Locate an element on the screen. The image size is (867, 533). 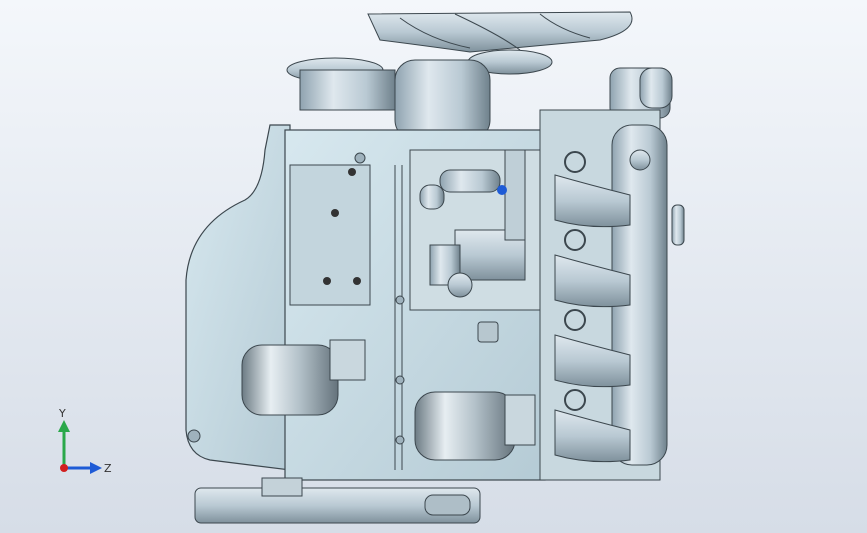
z-axis-label: Z is located at coordinates (108, 468).